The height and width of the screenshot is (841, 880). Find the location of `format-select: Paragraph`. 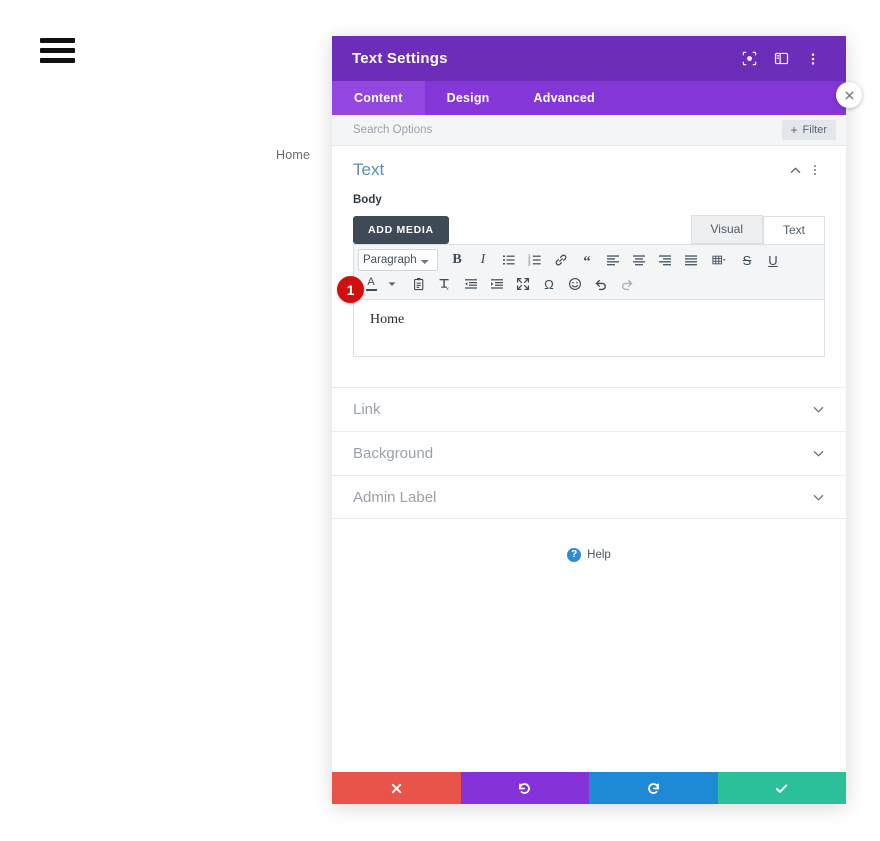

format-select: Paragraph is located at coordinates (398, 260).